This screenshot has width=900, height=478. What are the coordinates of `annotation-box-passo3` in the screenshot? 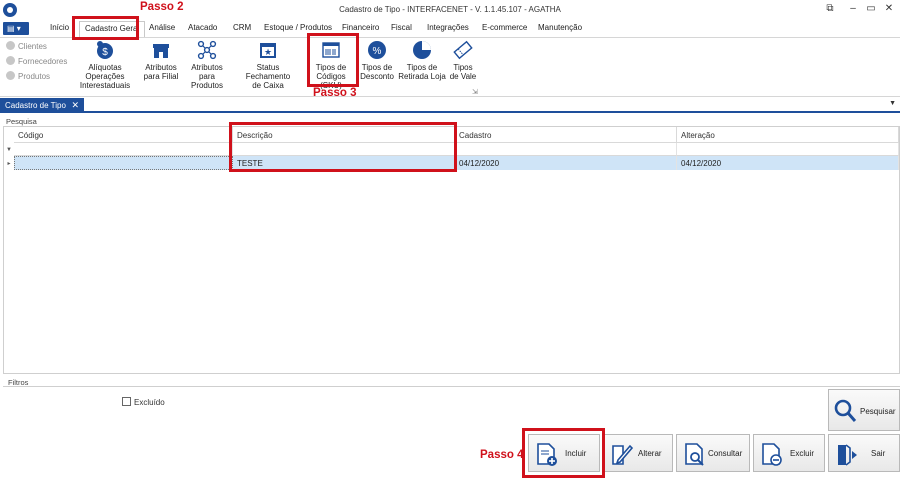 It's located at (333, 60).